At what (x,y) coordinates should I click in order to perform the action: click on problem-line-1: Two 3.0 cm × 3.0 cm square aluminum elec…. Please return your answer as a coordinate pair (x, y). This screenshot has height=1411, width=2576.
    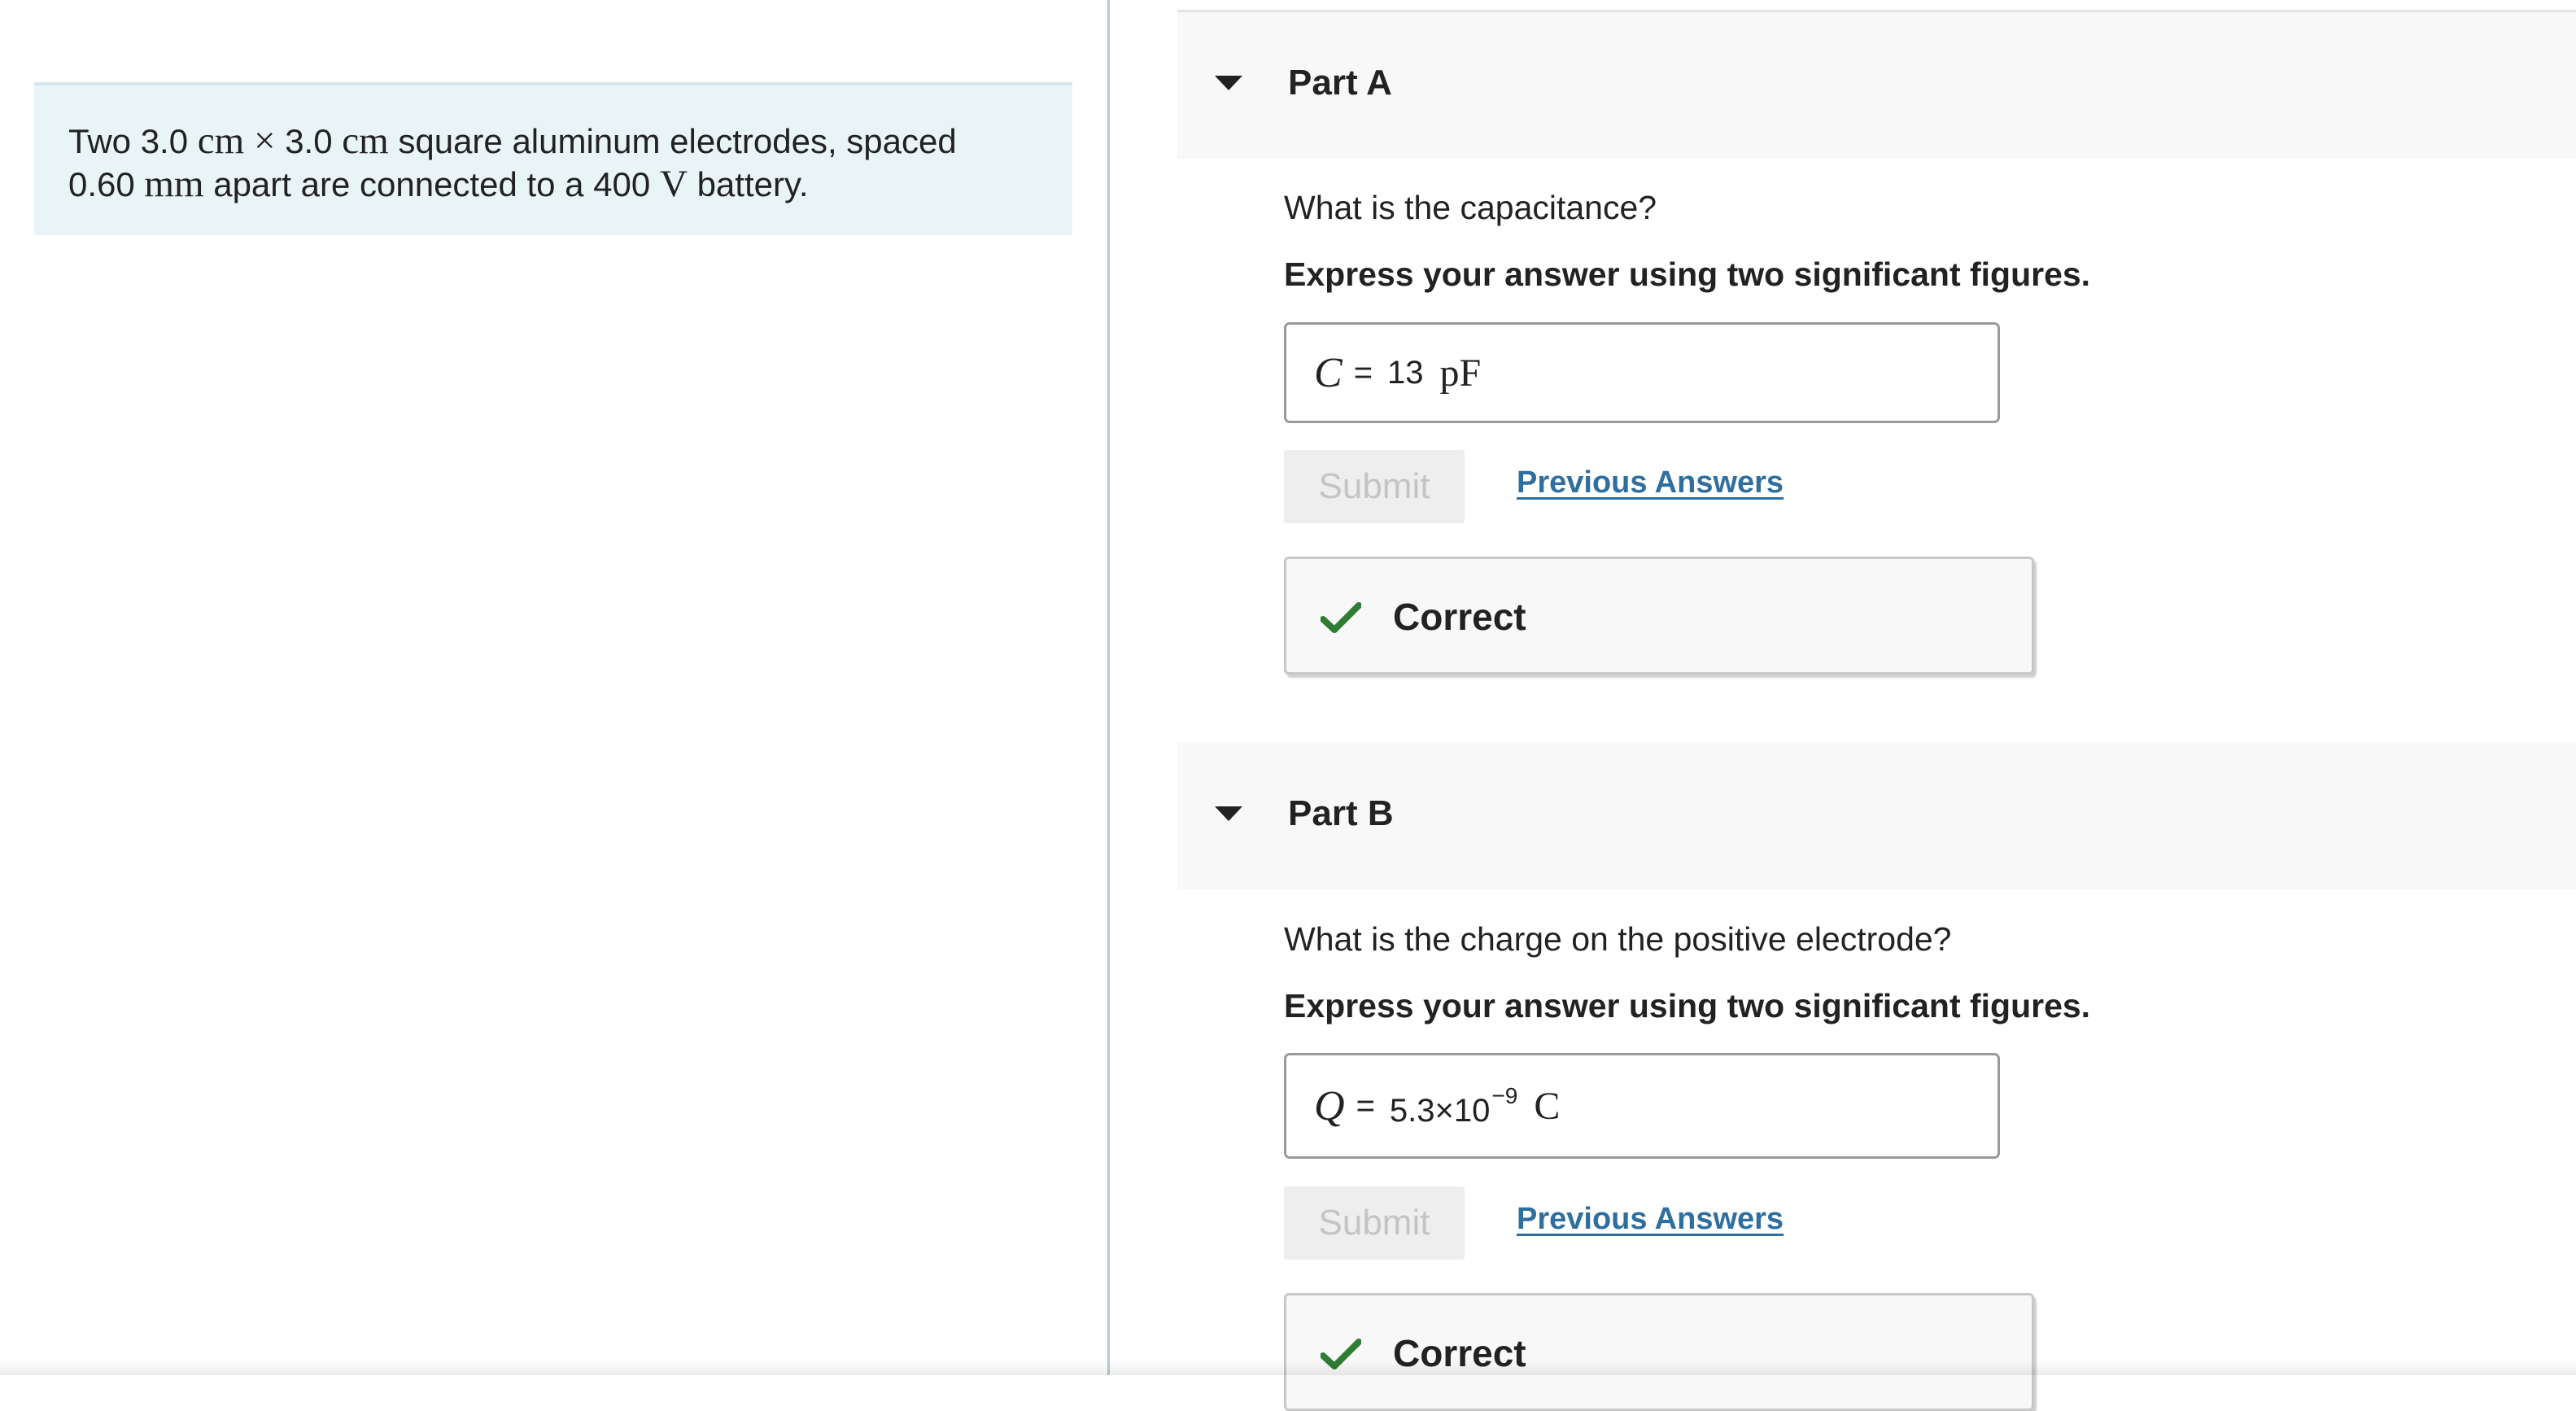
    Looking at the image, I should click on (512, 141).